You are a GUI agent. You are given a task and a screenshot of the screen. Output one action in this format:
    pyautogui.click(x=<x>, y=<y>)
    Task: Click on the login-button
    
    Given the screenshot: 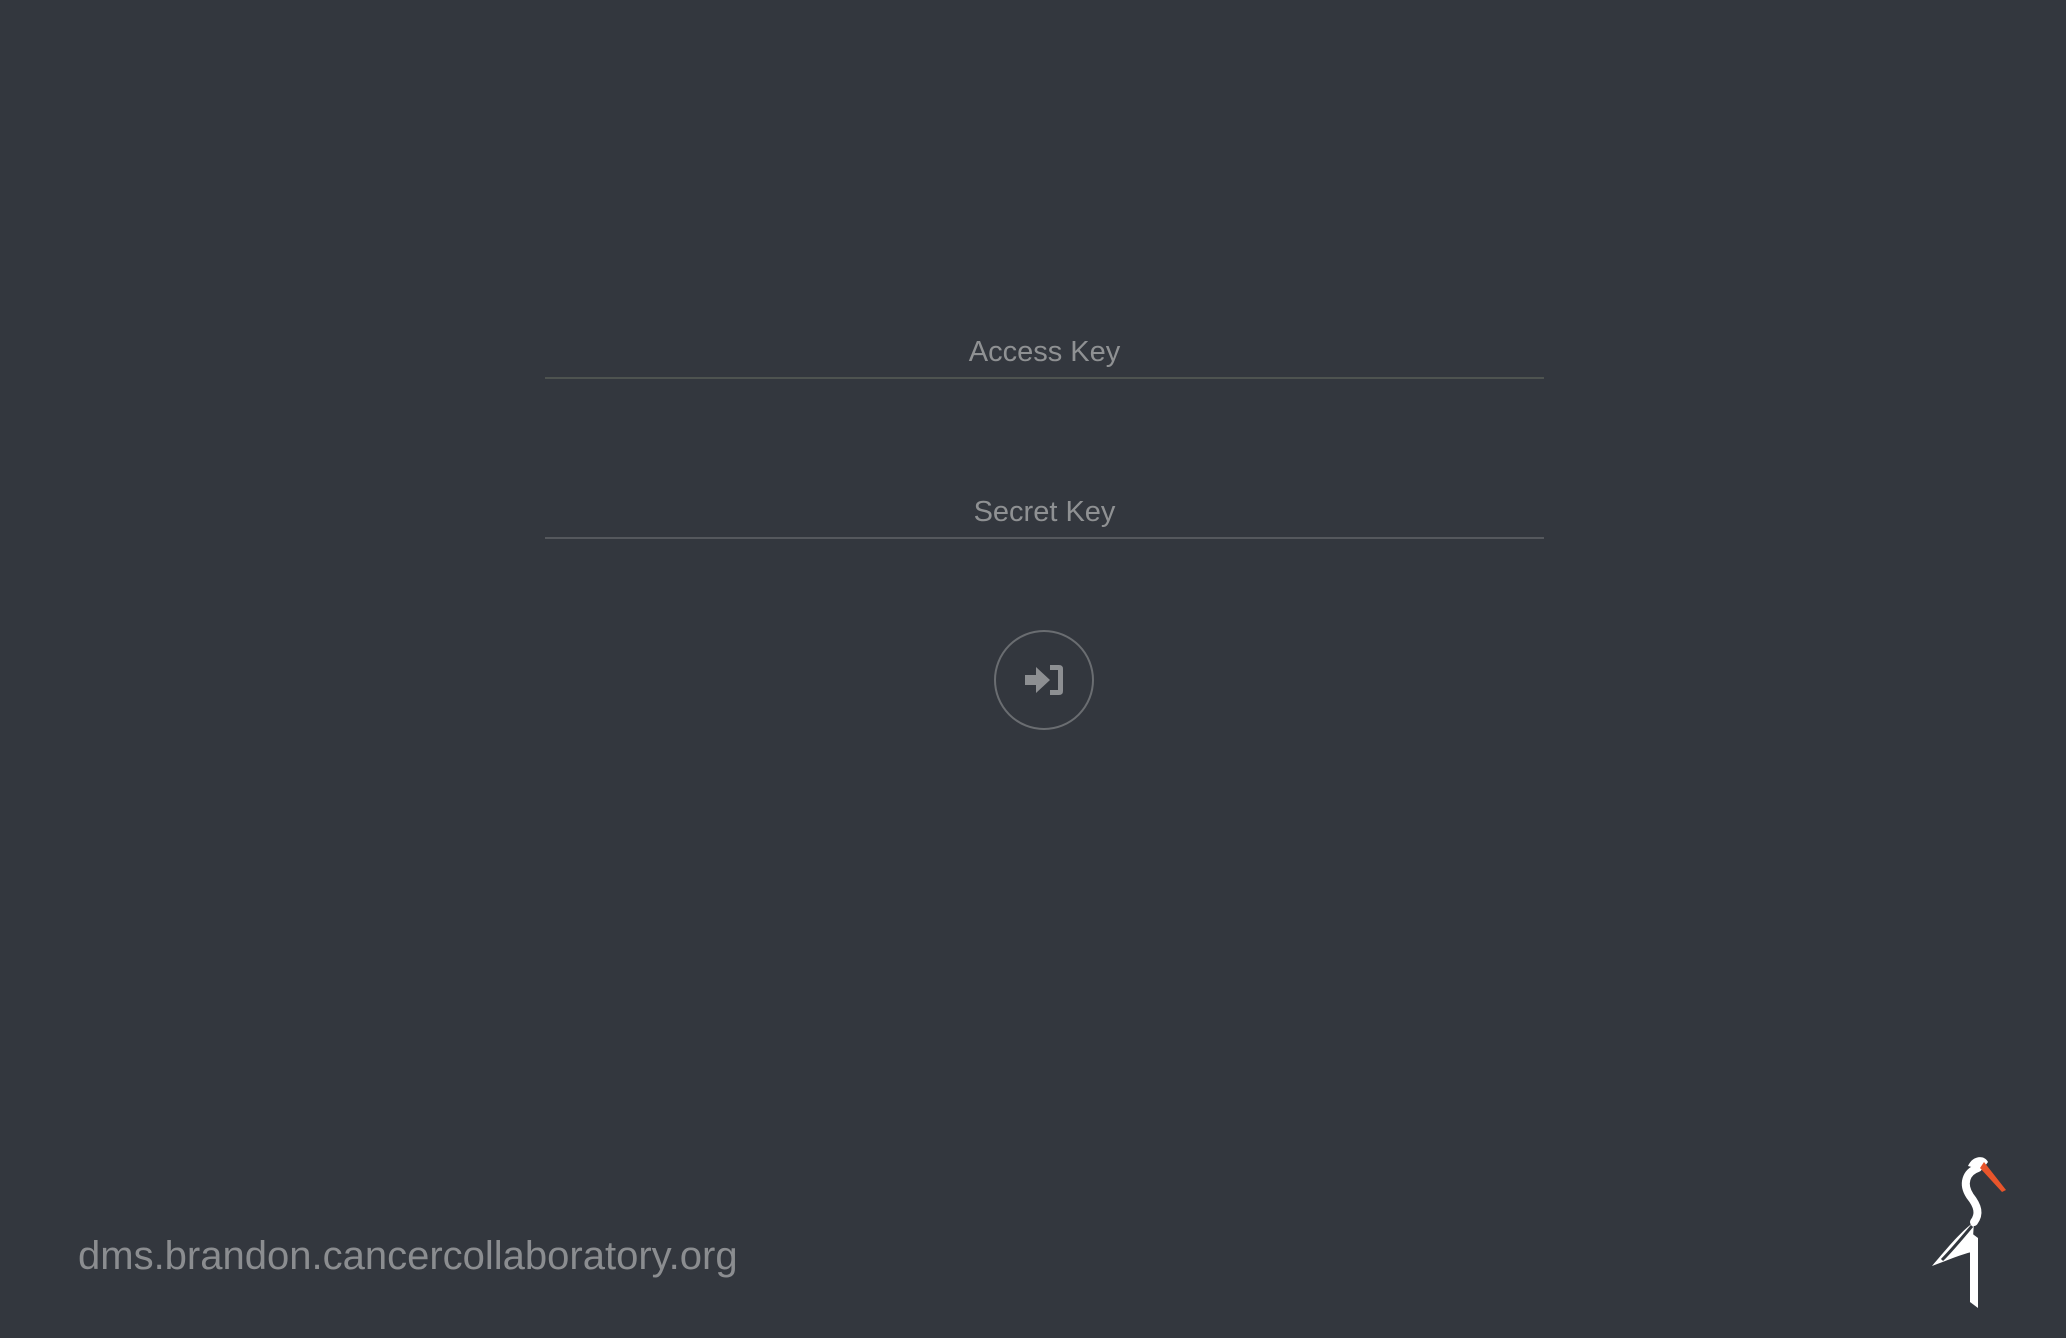 What is the action you would take?
    pyautogui.click(x=1044, y=680)
    